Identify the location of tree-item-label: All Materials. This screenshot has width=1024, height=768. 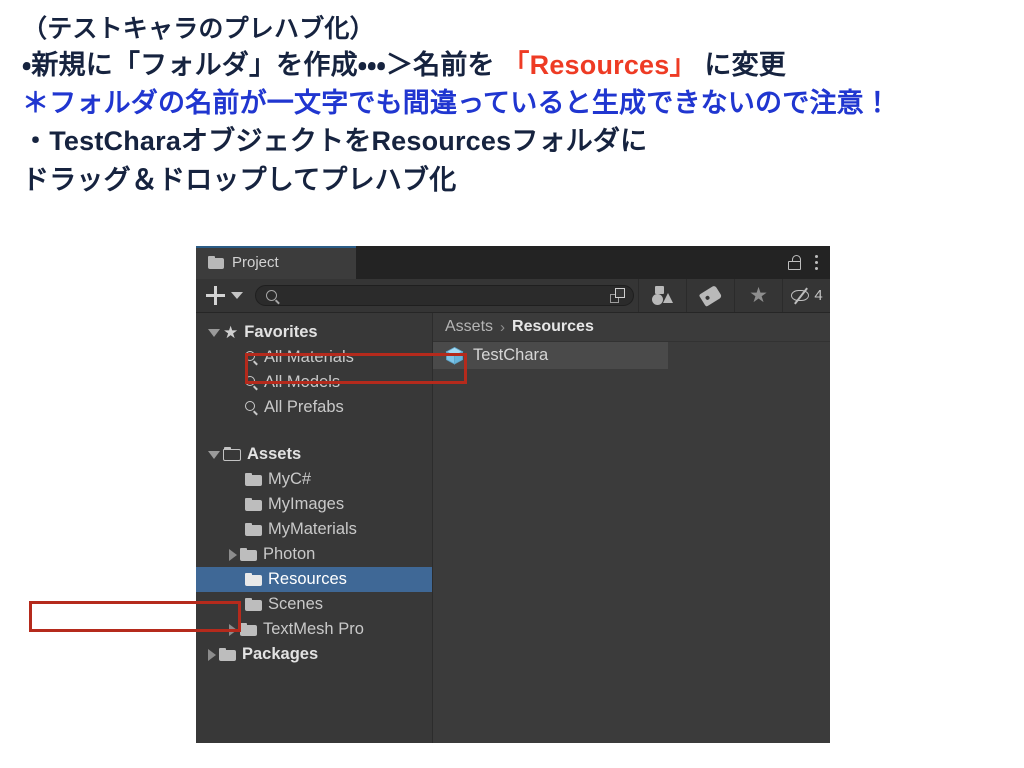
(309, 357).